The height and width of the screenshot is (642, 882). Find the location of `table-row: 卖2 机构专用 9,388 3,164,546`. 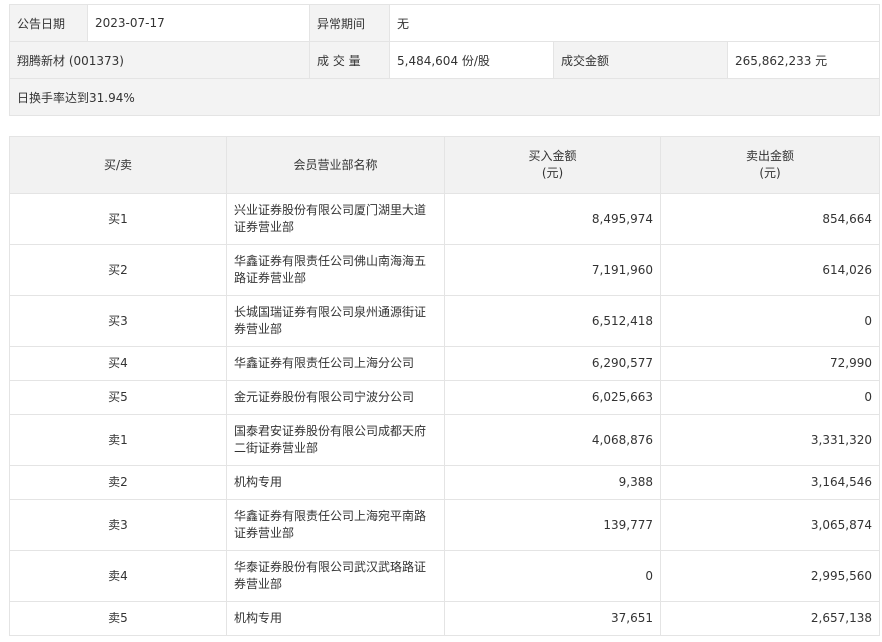

table-row: 卖2 机构专用 9,388 3,164,546 is located at coordinates (444, 482).